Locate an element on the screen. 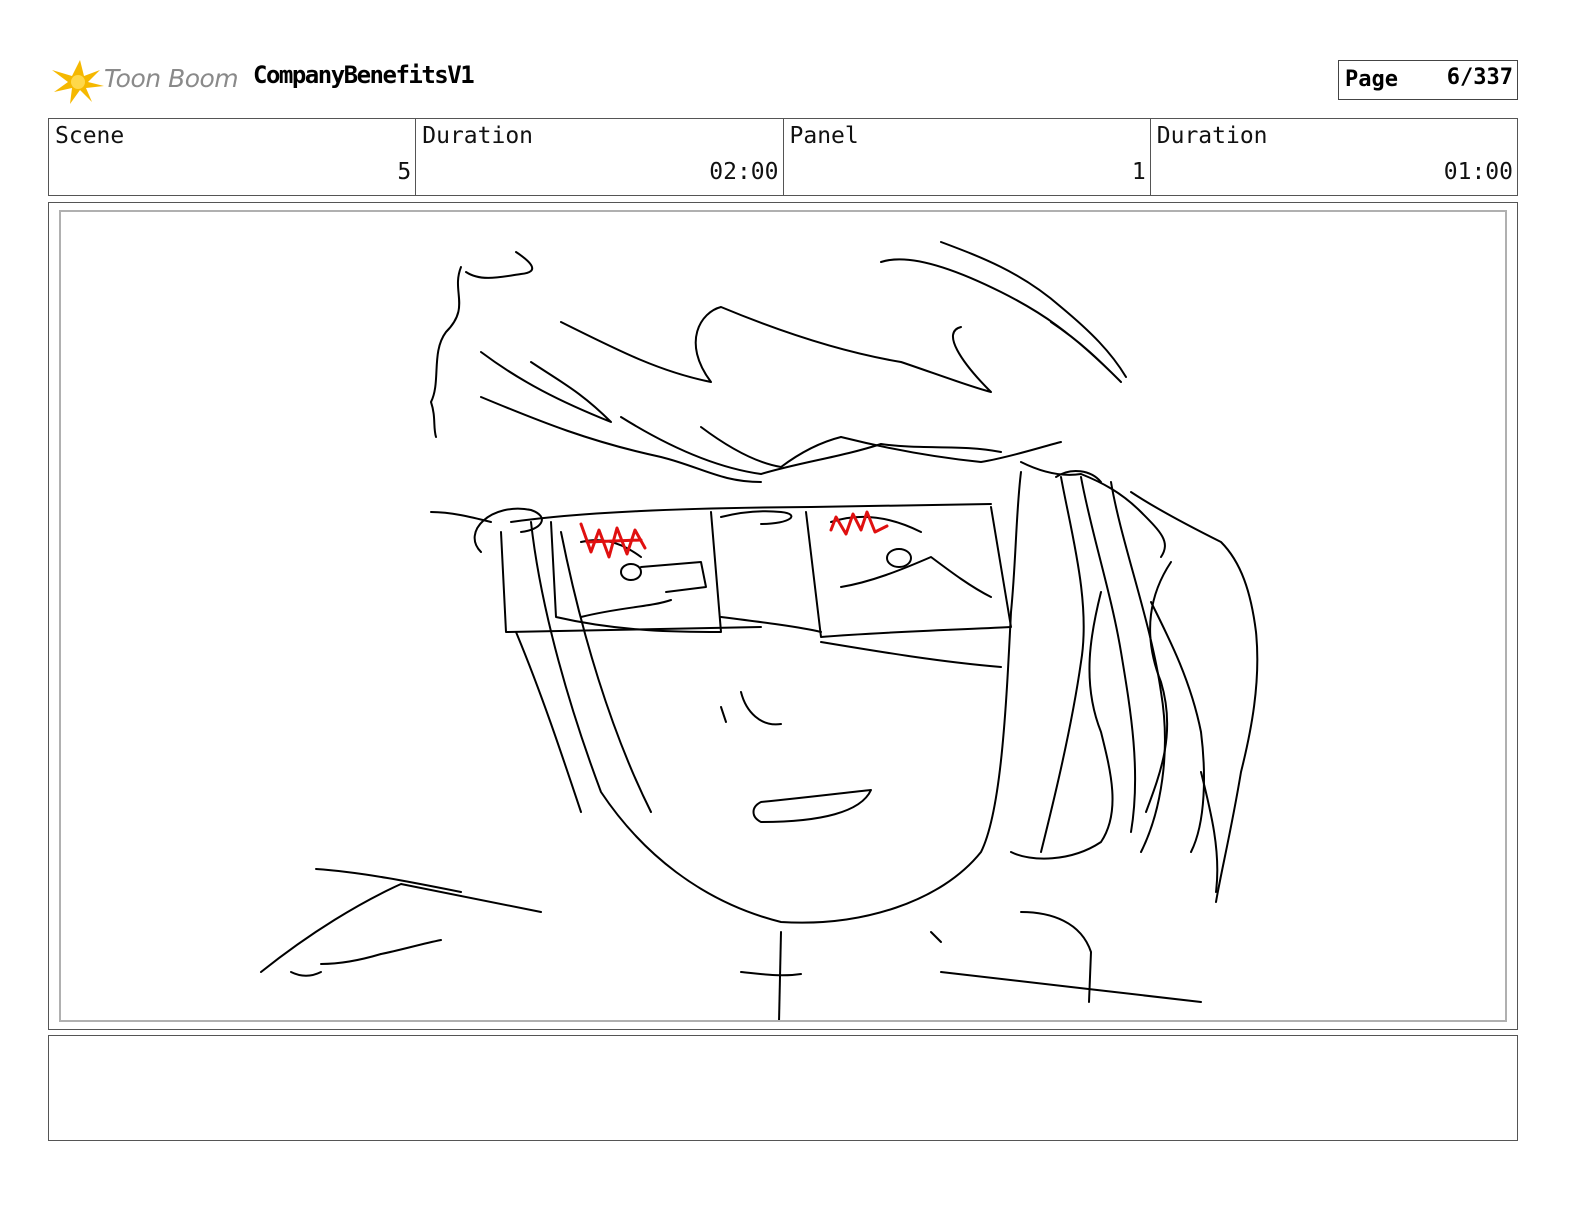 This screenshot has width=1584, height=1224. scene-duration-value: 02:00 is located at coordinates (744, 172).